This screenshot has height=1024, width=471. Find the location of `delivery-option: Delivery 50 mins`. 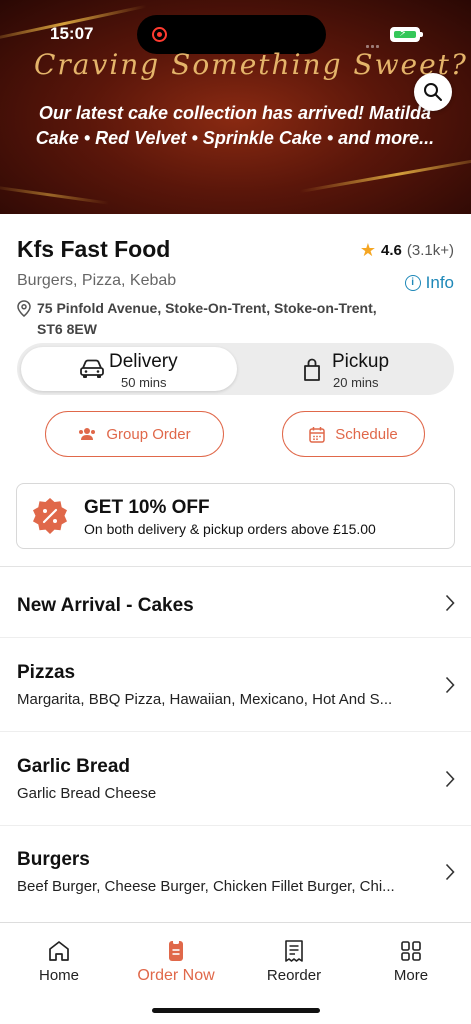

delivery-option: Delivery 50 mins is located at coordinates (129, 369).